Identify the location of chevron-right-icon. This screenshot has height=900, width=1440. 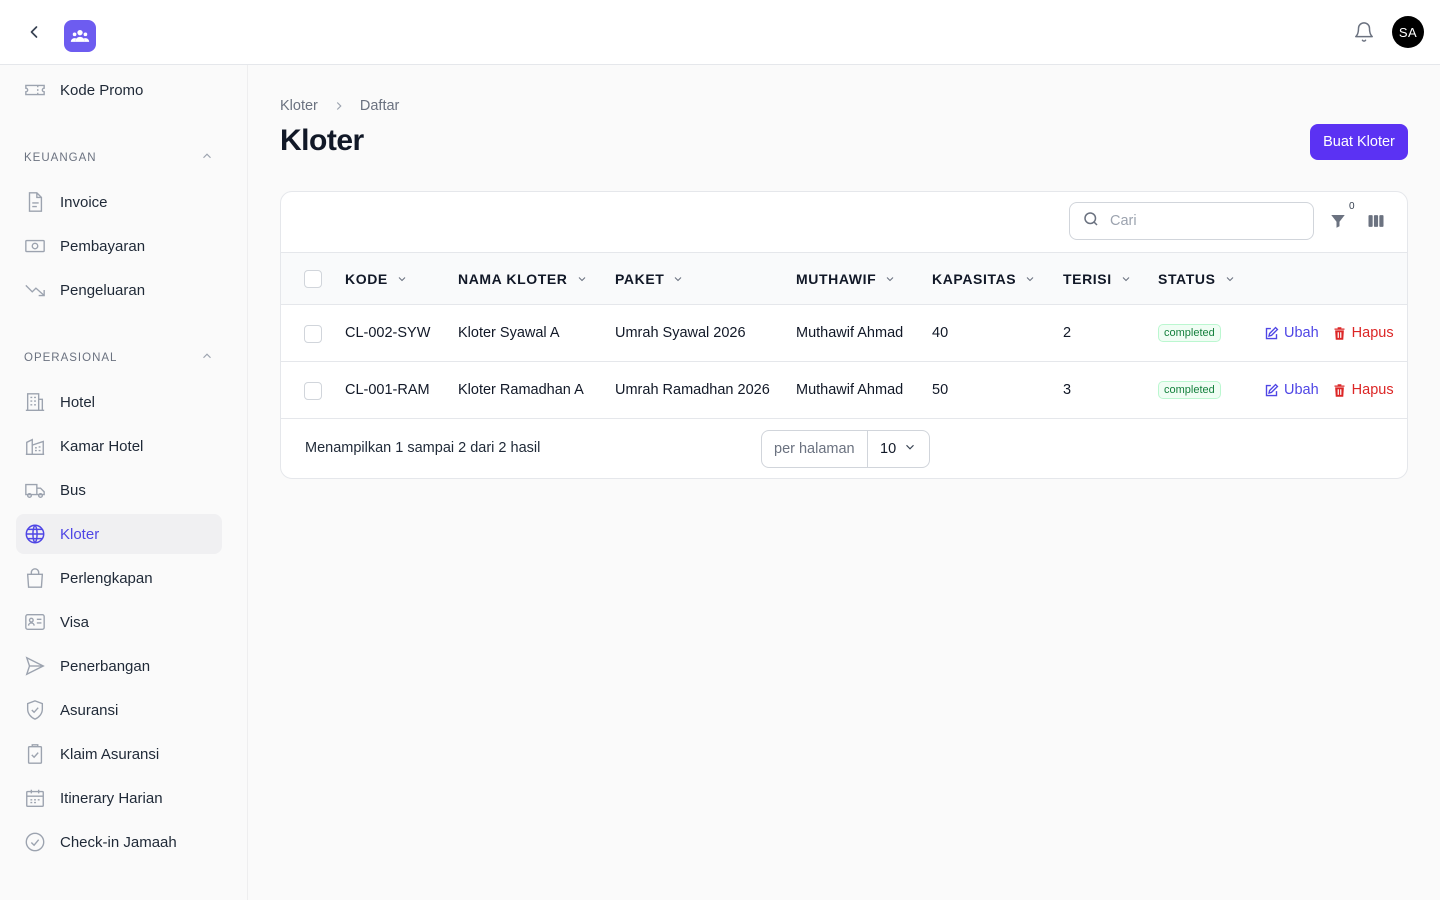
(339, 106).